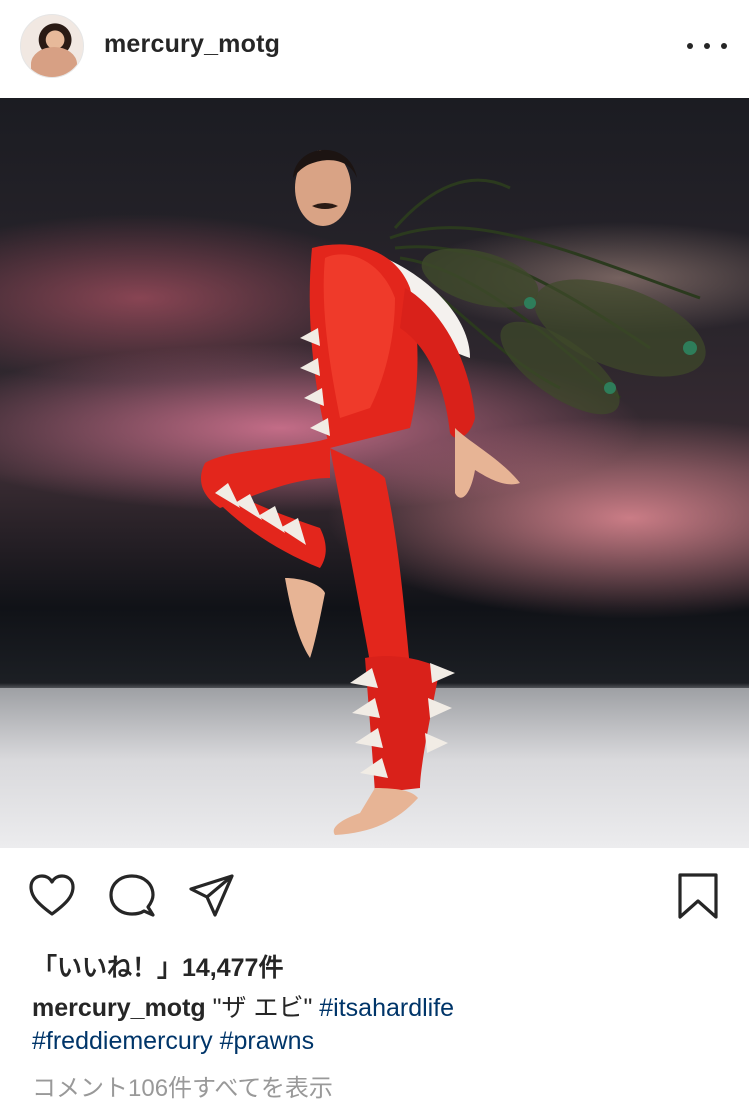 Image resolution: width=749 pixels, height=1103 pixels. I want to click on more-horizontal-icon, so click(707, 46).